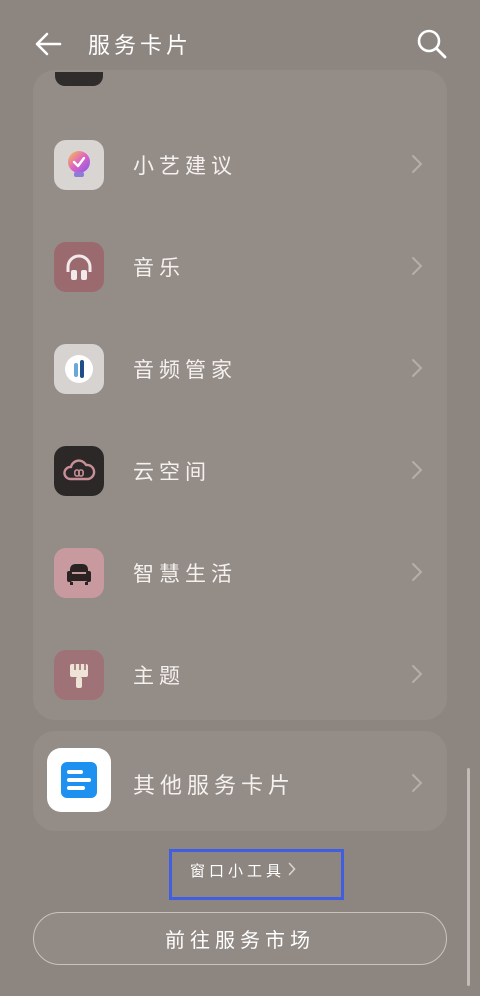 The image size is (480, 996). What do you see at coordinates (432, 44) in the screenshot?
I see `search-icon` at bounding box center [432, 44].